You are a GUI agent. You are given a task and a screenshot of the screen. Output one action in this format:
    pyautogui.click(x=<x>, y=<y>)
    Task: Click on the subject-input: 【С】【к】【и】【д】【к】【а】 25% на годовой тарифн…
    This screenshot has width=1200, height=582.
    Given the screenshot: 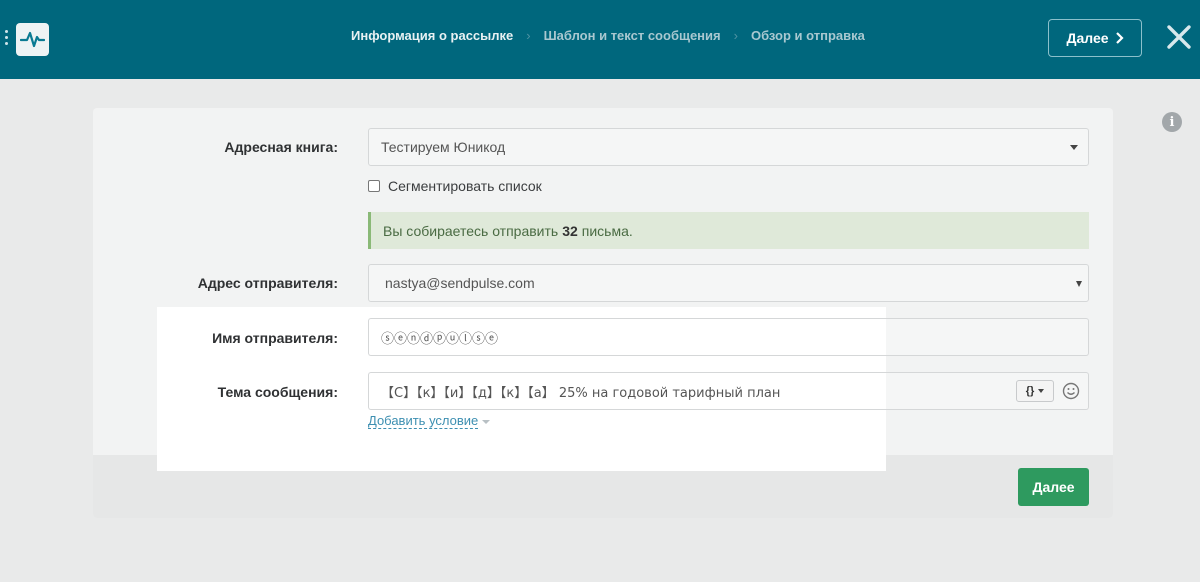 What is the action you would take?
    pyautogui.click(x=627, y=391)
    